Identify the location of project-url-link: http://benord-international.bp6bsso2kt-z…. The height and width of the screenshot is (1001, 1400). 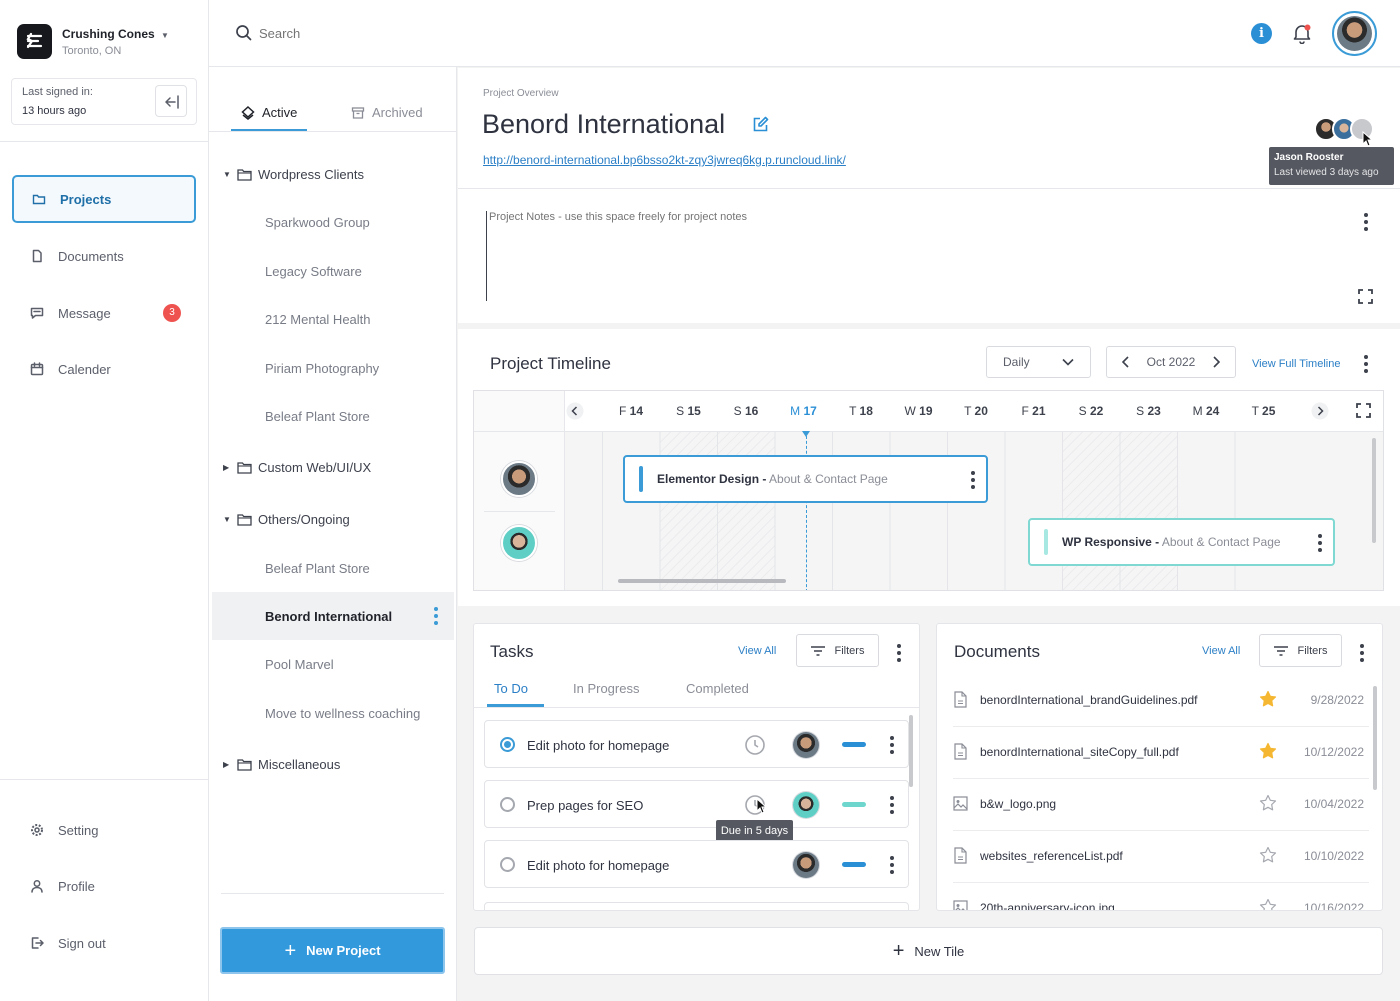
(664, 160).